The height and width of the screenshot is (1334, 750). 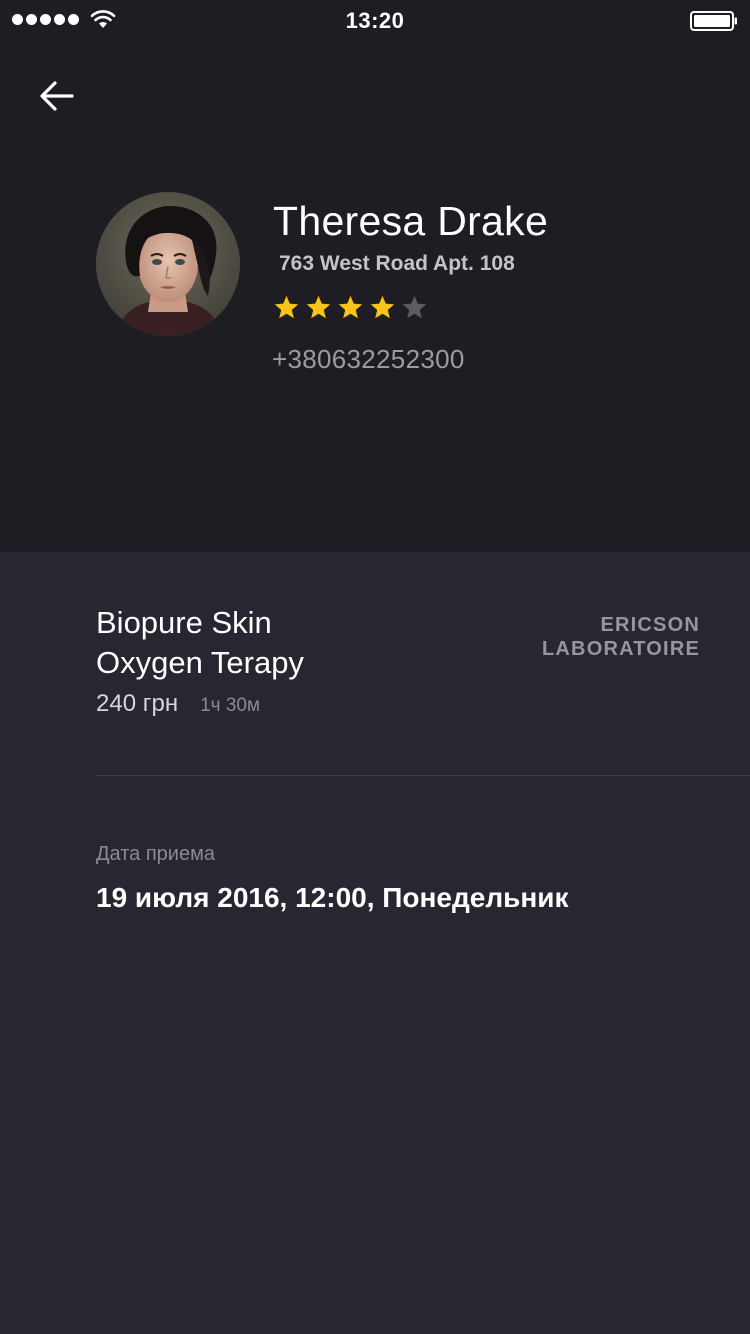 I want to click on service-title: Biopure Skin Oxygen Terapy, so click(x=306, y=643).